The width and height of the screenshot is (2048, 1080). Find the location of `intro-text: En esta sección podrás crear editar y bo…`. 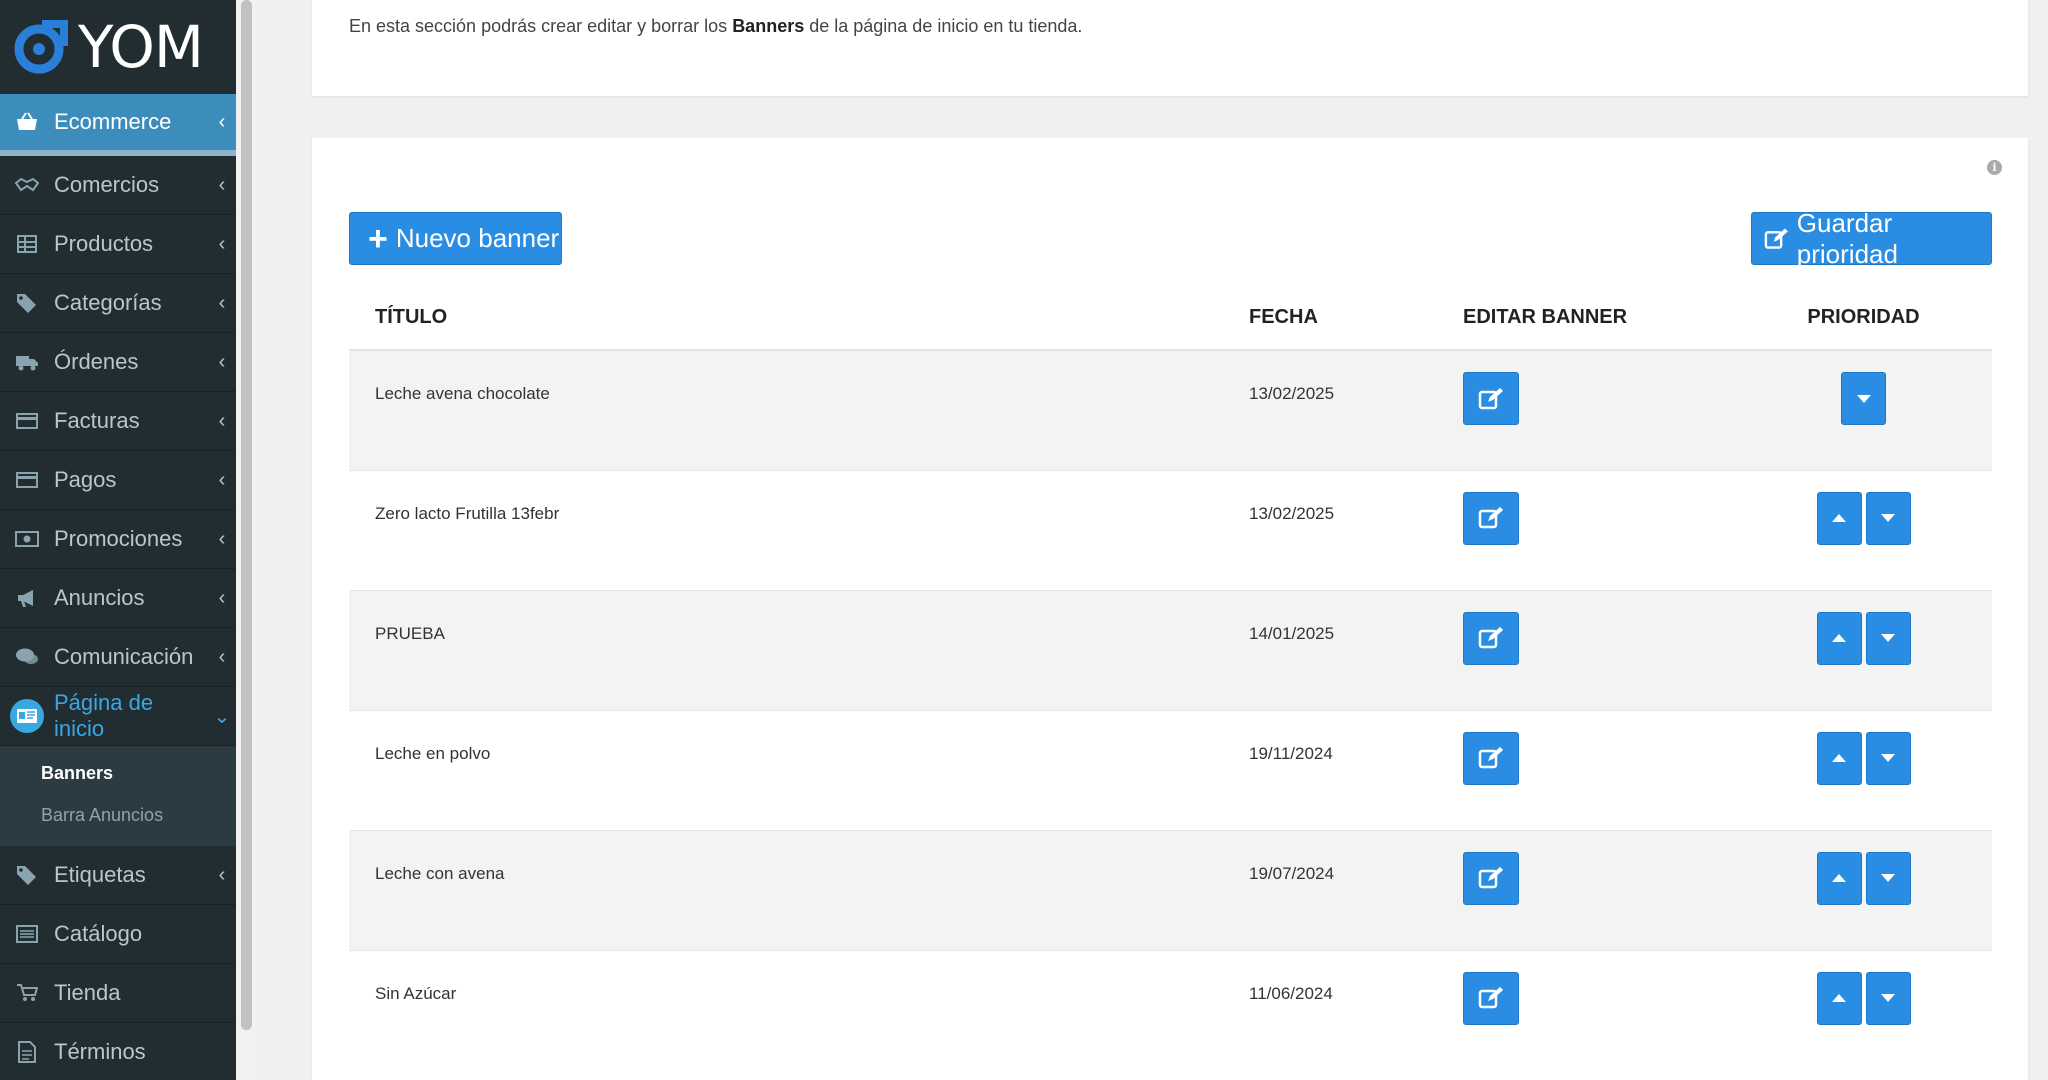

intro-text: En esta sección podrás crear editar y bo… is located at coordinates (715, 26).